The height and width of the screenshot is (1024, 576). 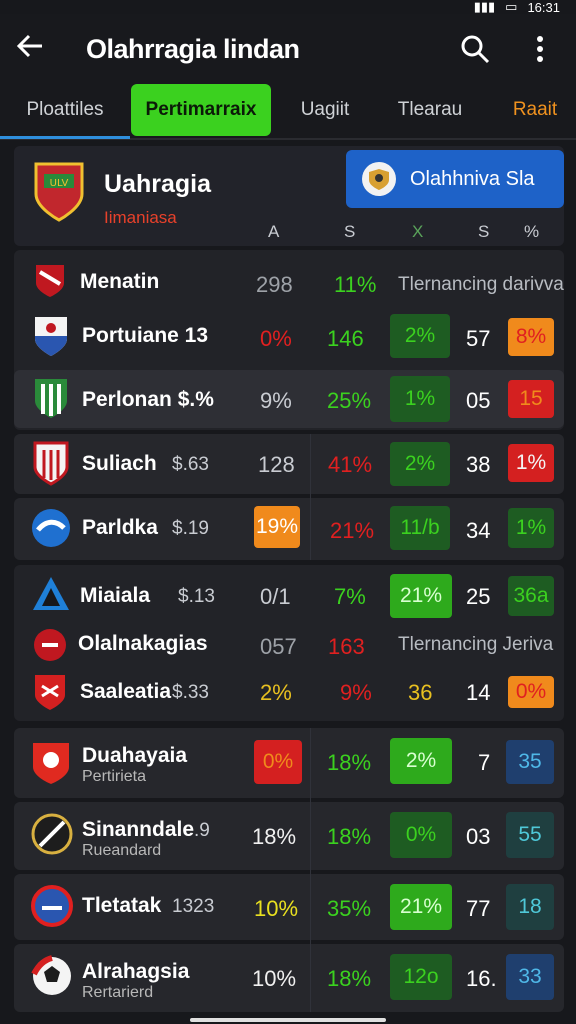 I want to click on team-name: Duahayaia, so click(x=134, y=756).